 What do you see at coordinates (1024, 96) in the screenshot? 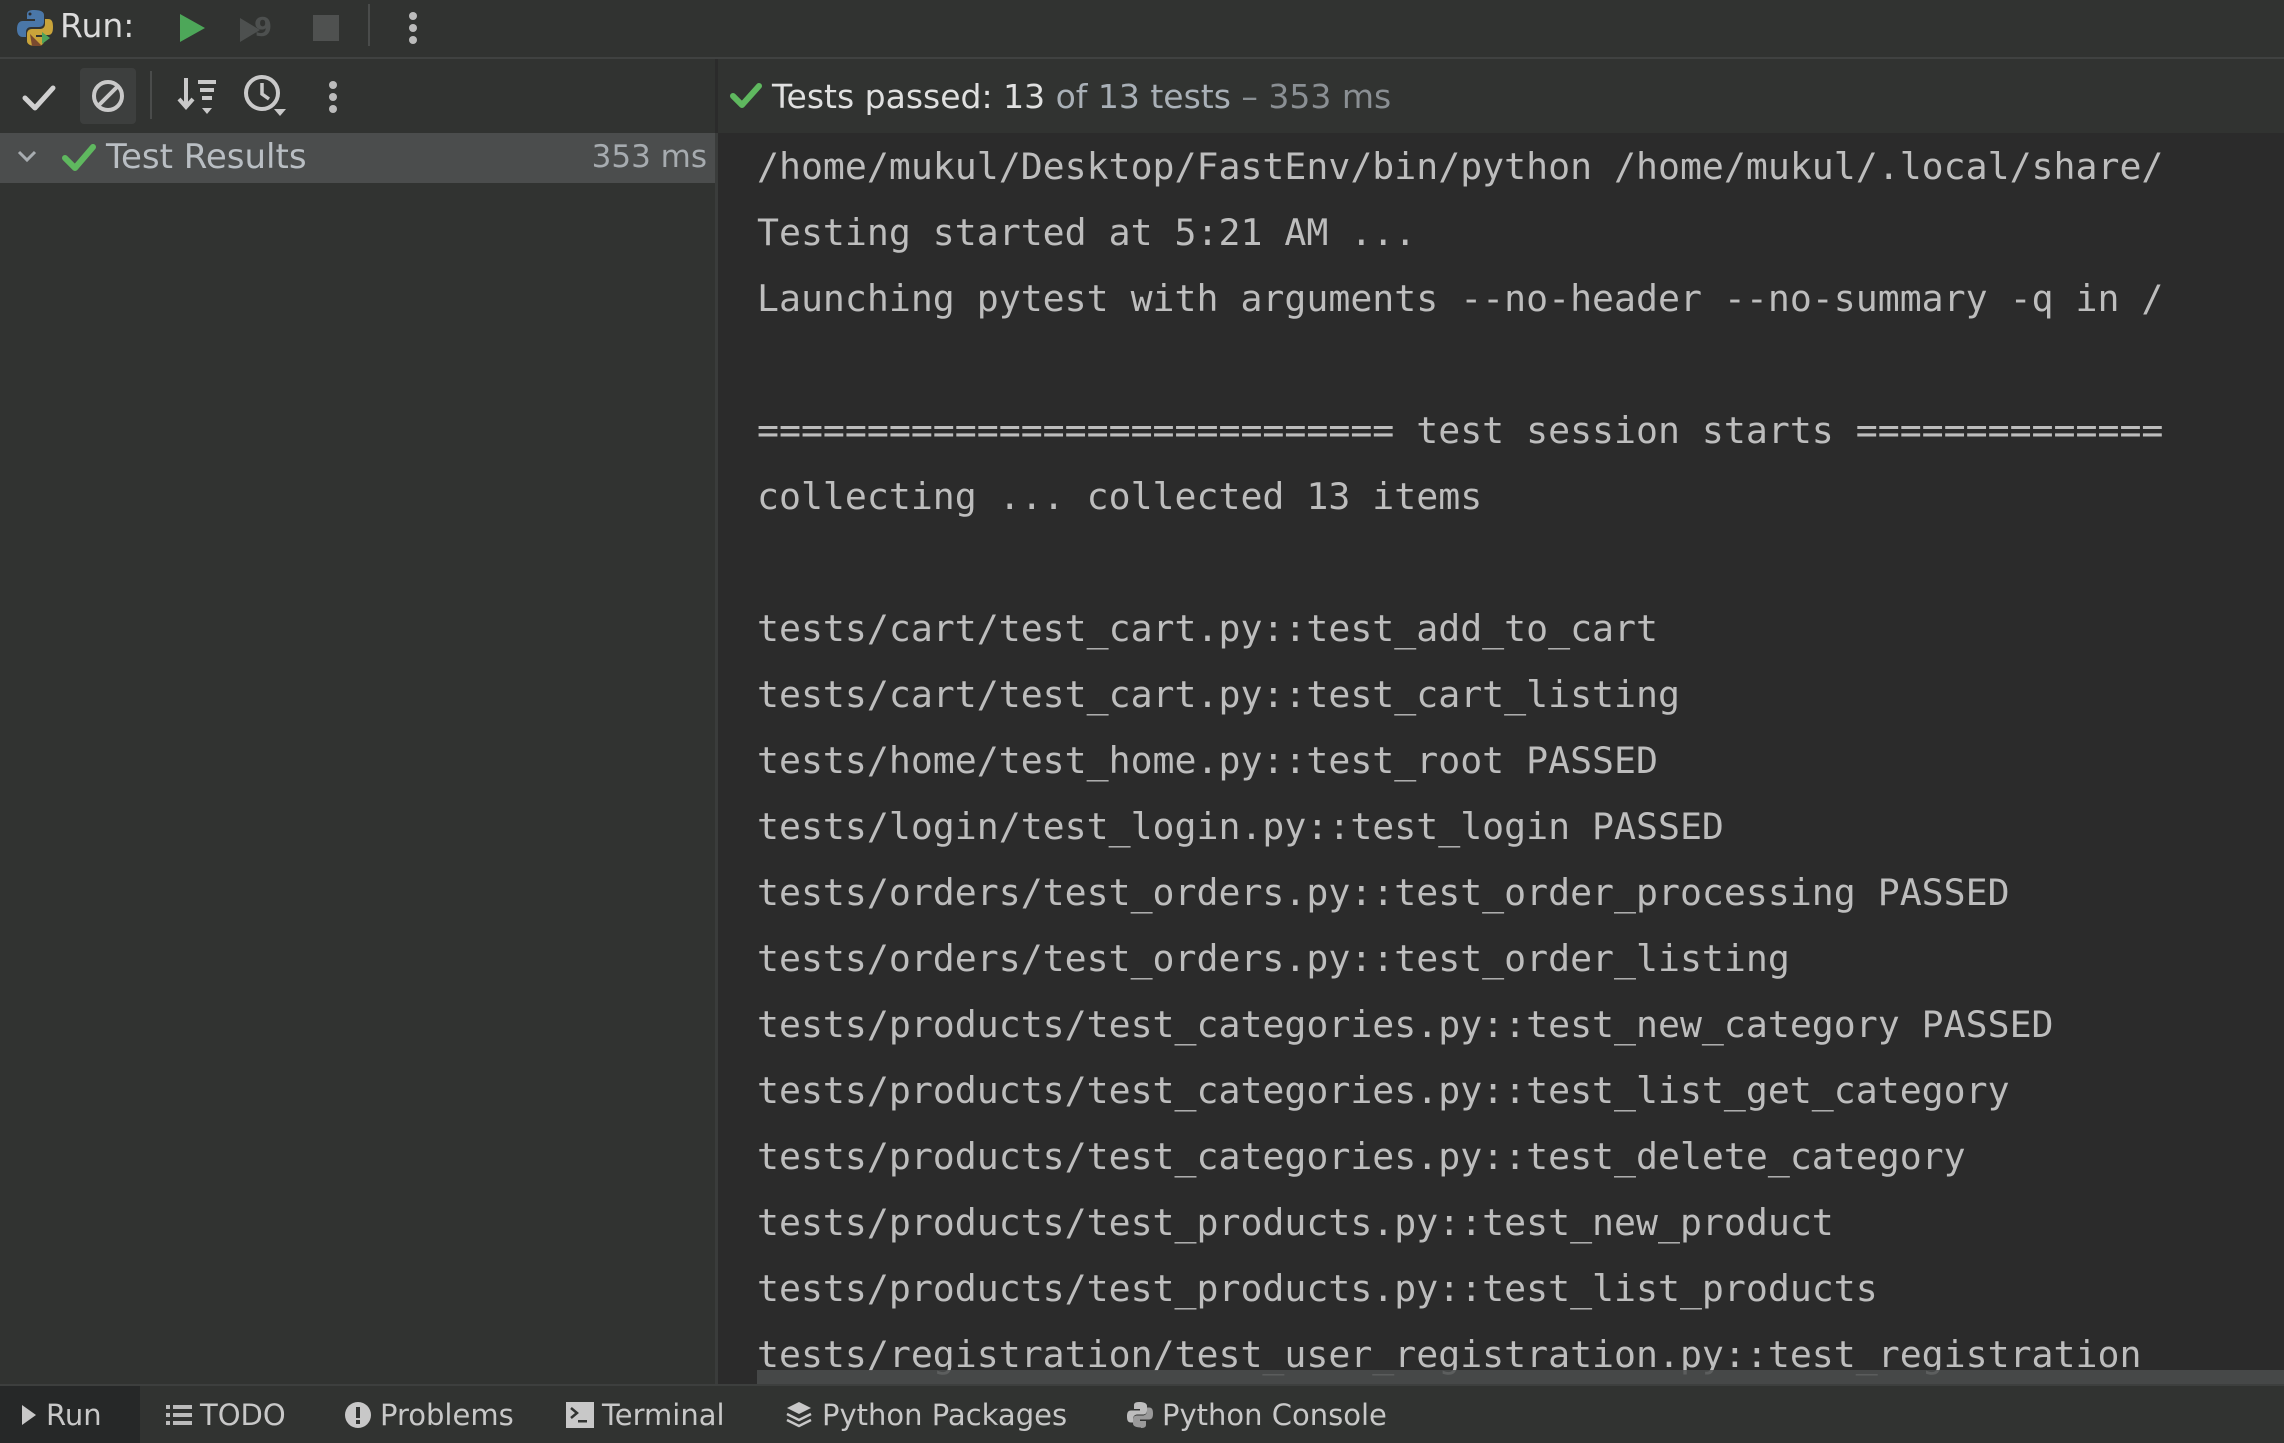
I see `passed-count: 13` at bounding box center [1024, 96].